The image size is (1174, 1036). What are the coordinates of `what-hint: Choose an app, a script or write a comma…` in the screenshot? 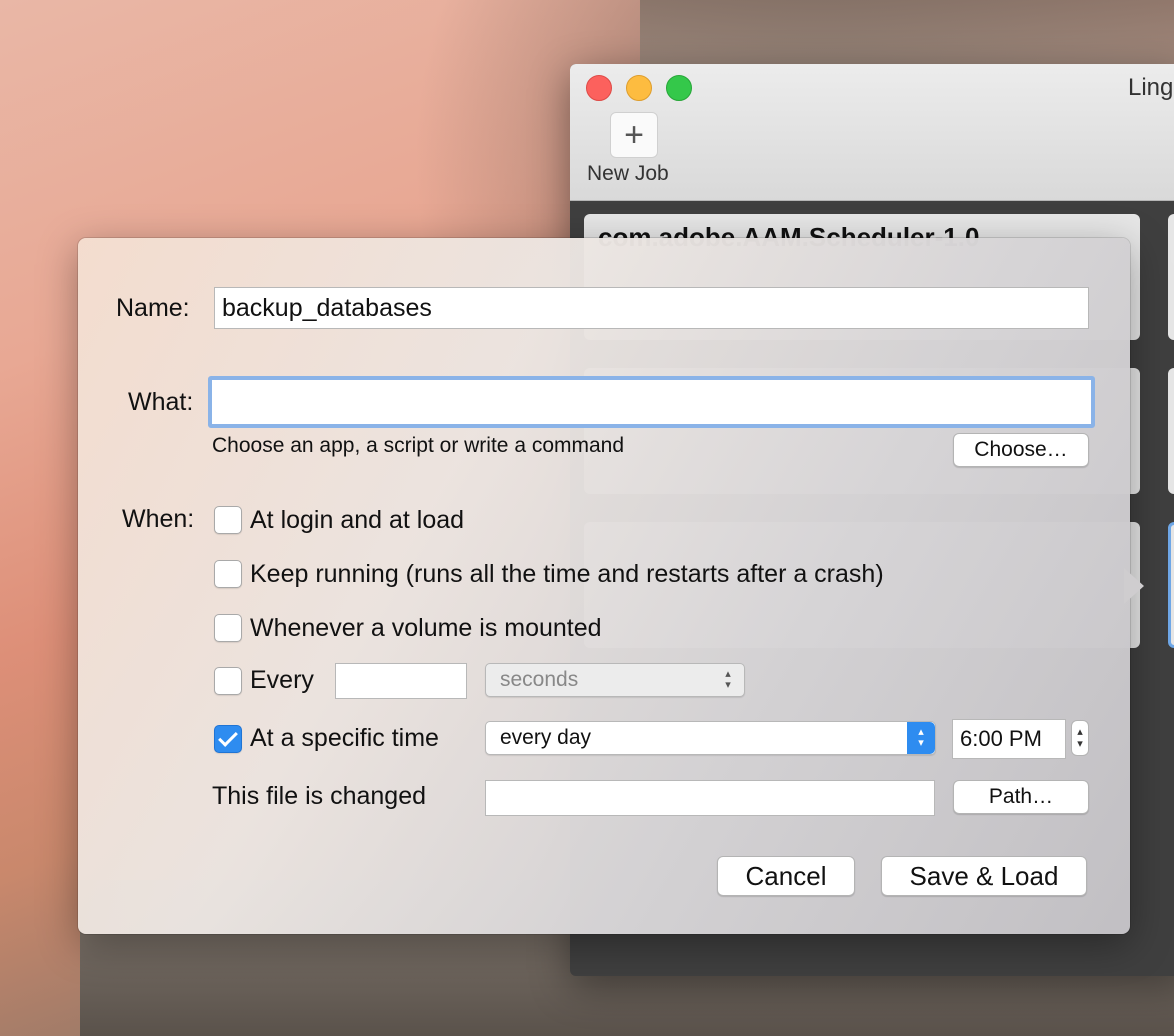 It's located at (418, 445).